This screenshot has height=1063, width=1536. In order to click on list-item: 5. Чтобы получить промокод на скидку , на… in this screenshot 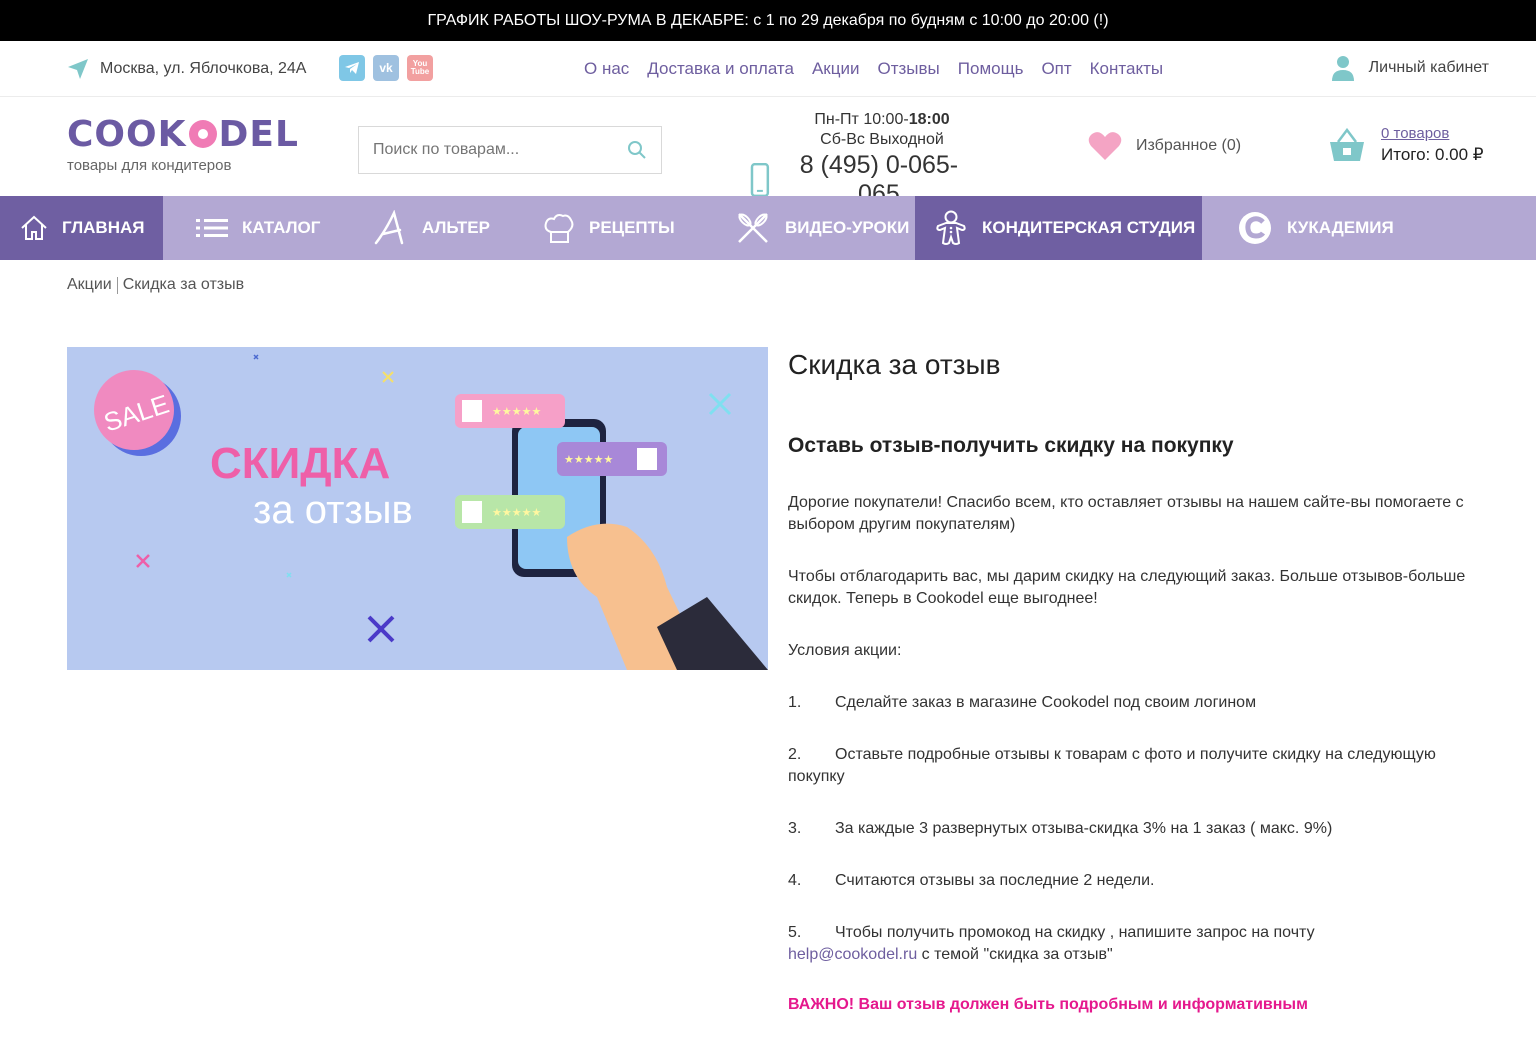, I will do `click(1138, 944)`.